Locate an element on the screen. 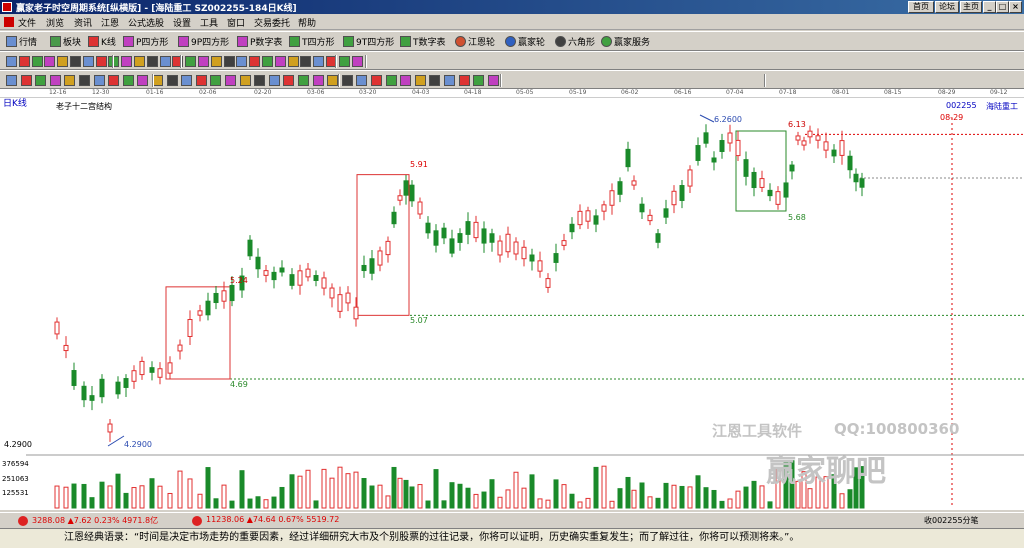 The image size is (1024, 548). quote-button: 行情 is located at coordinates (21, 41).